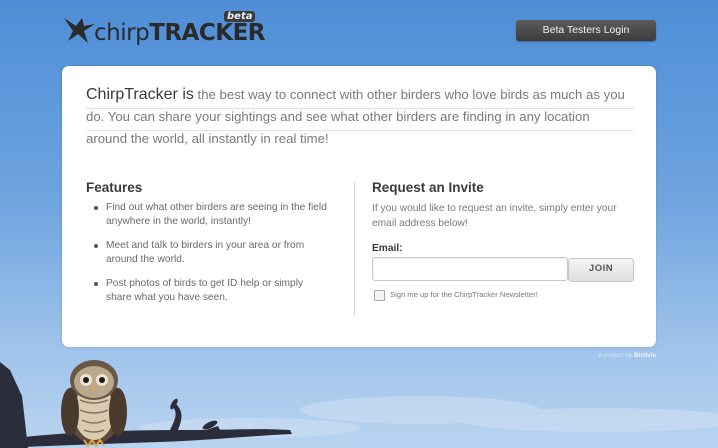  Describe the element at coordinates (179, 33) in the screenshot. I see `logo-wordmark: chirpTRACKER` at that location.